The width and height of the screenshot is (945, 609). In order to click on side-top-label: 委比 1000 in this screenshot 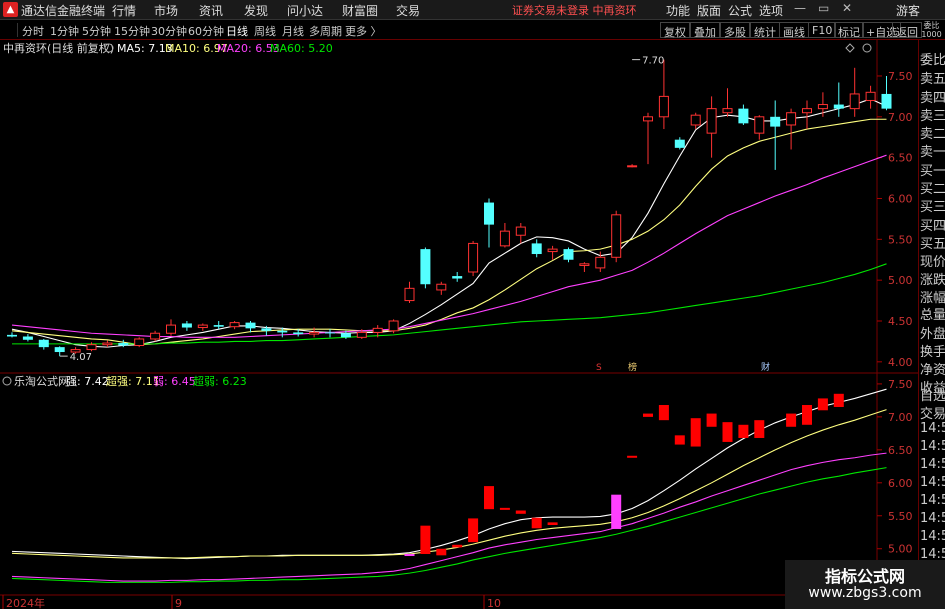, I will do `click(931, 30)`.